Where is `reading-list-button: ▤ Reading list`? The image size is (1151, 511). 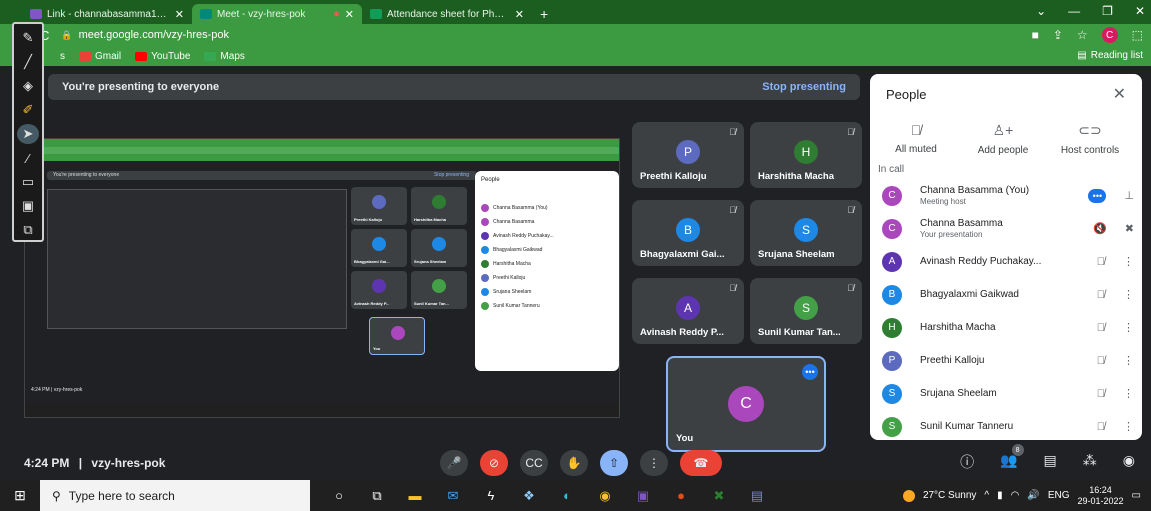 reading-list-button: ▤ Reading list is located at coordinates (1110, 55).